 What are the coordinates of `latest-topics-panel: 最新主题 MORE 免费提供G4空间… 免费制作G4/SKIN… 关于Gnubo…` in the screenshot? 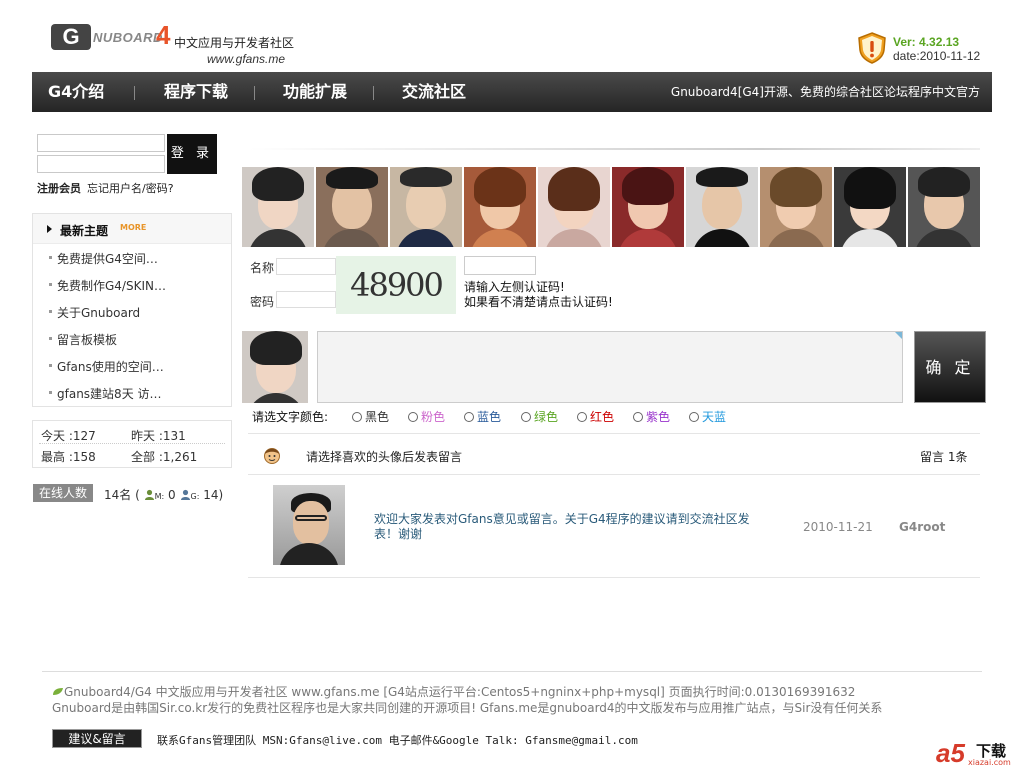 It's located at (132, 310).